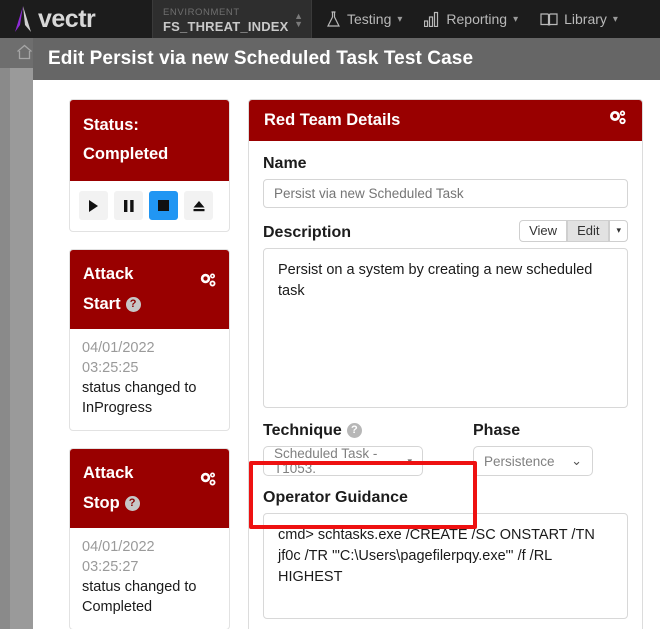 The width and height of the screenshot is (660, 629). I want to click on environment-selector: ENVIRONMENT FS_THREAT_INDEX ▲ ▼, so click(232, 19).